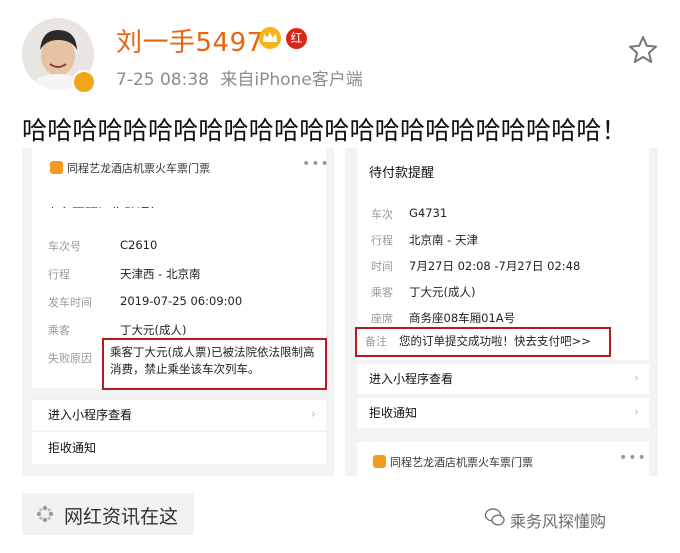 This screenshot has height=553, width=680. I want to click on sparkle-icon, so click(45, 514).